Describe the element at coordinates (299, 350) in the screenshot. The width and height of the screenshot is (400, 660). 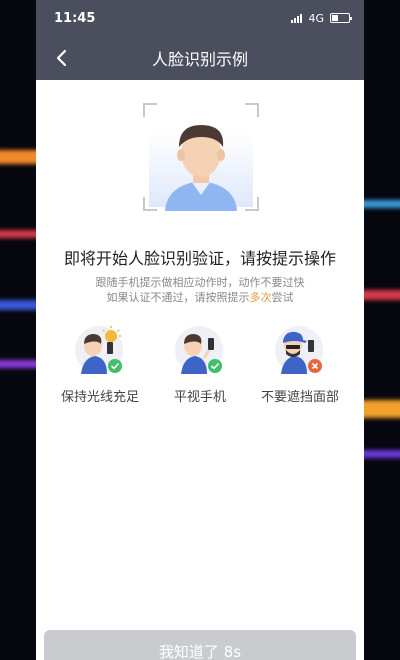
I see `covered-face-icon` at that location.